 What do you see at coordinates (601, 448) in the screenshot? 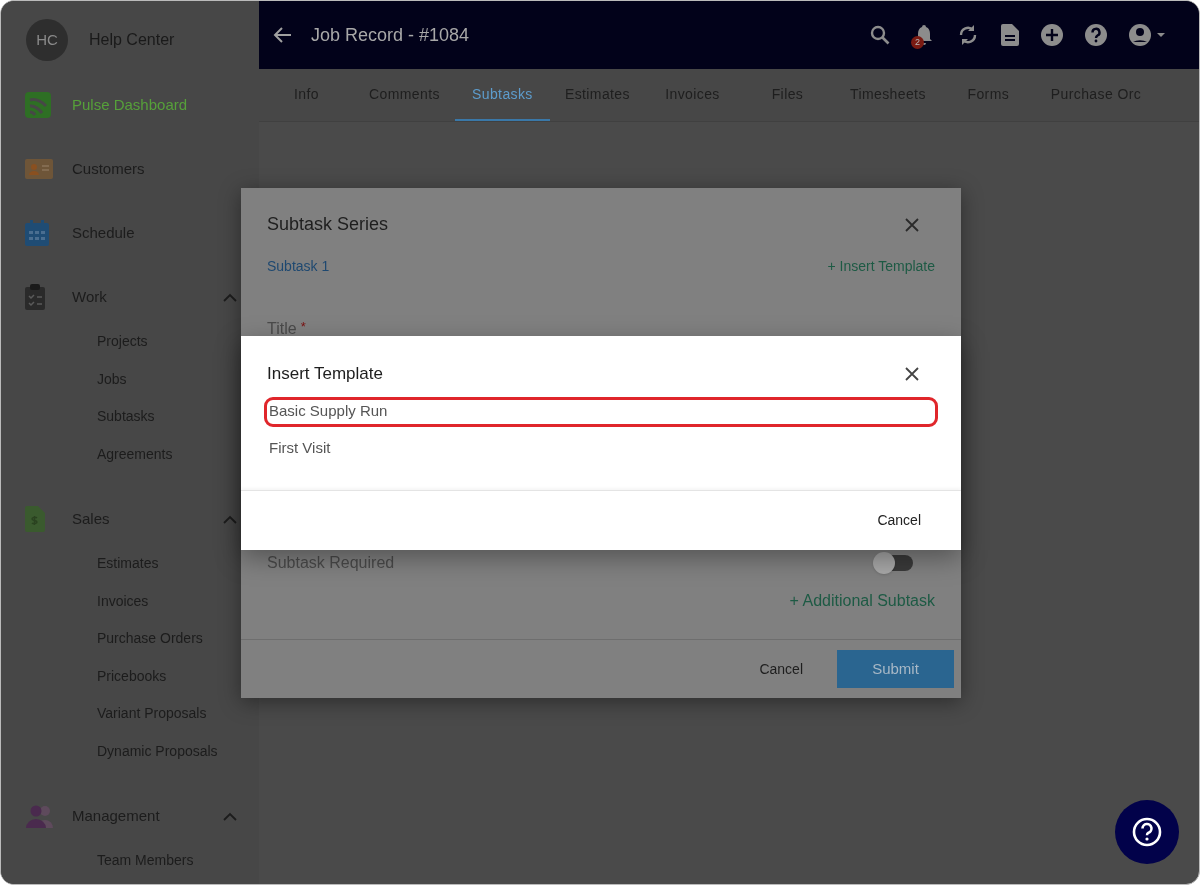
I see `template-item: First Visit` at bounding box center [601, 448].